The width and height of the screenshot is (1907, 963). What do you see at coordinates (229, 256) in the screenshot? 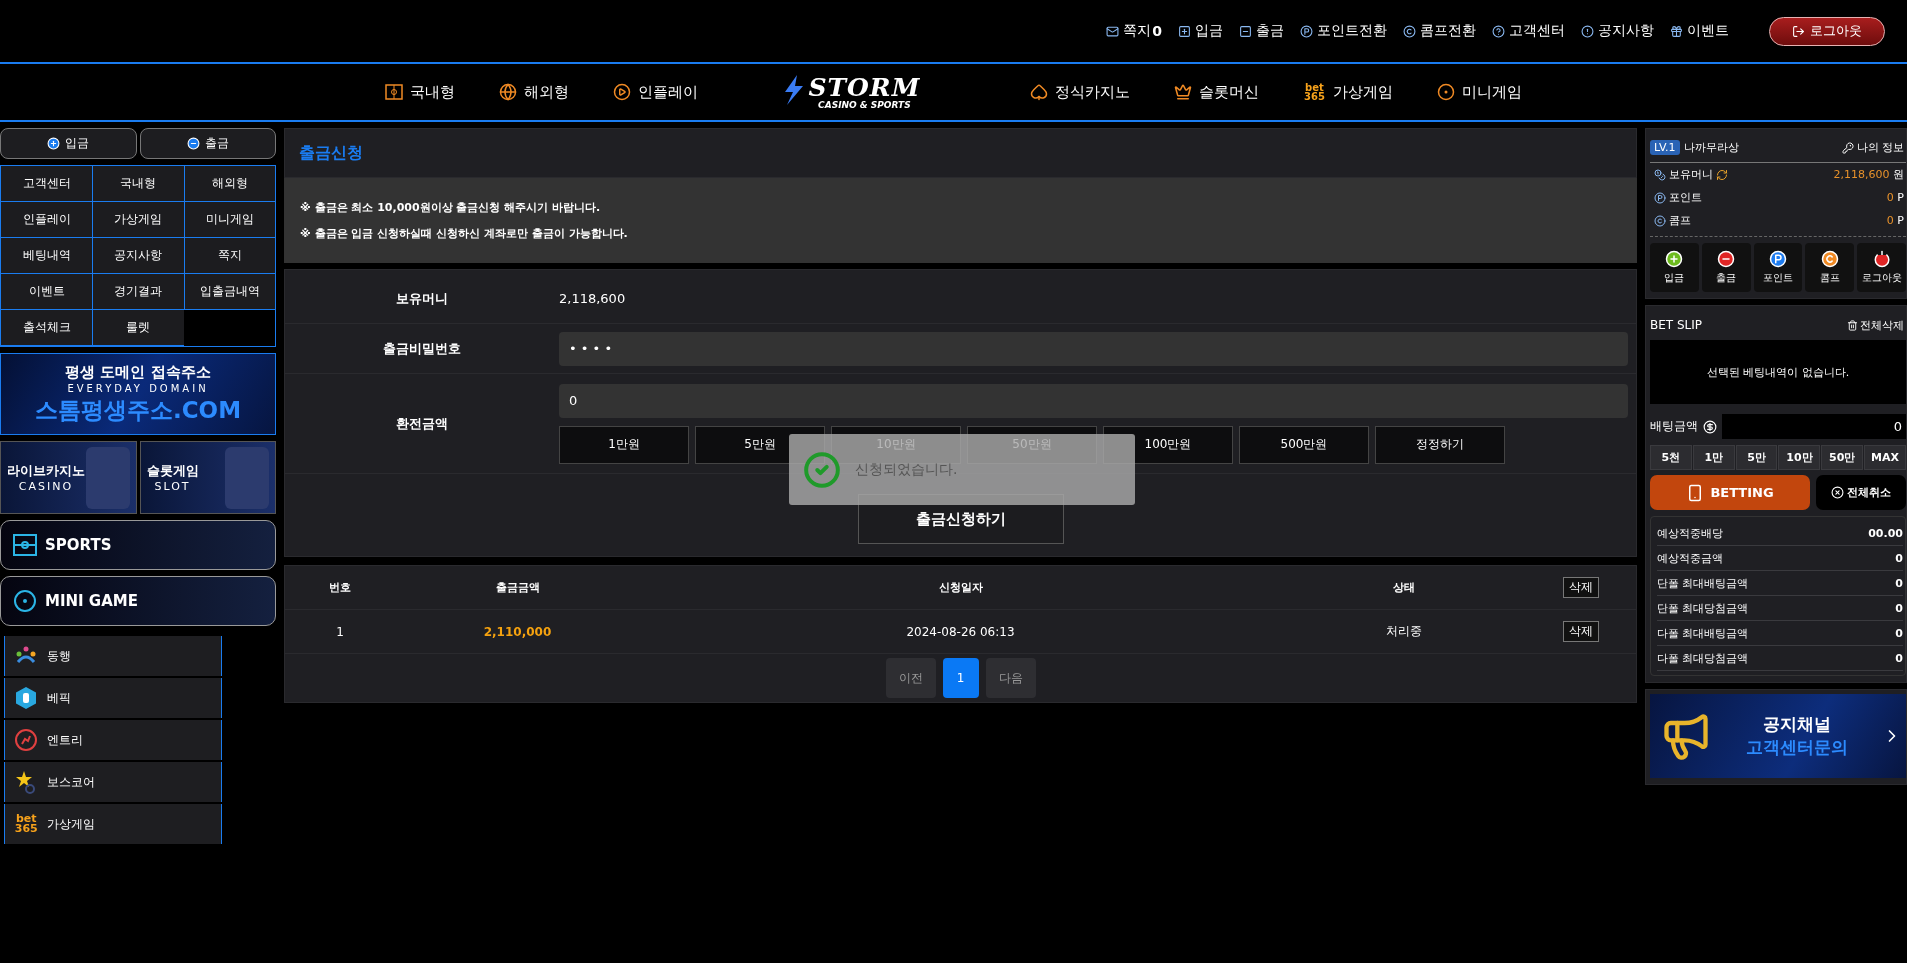
I see `sidebar-menu-item: 쪽지` at bounding box center [229, 256].